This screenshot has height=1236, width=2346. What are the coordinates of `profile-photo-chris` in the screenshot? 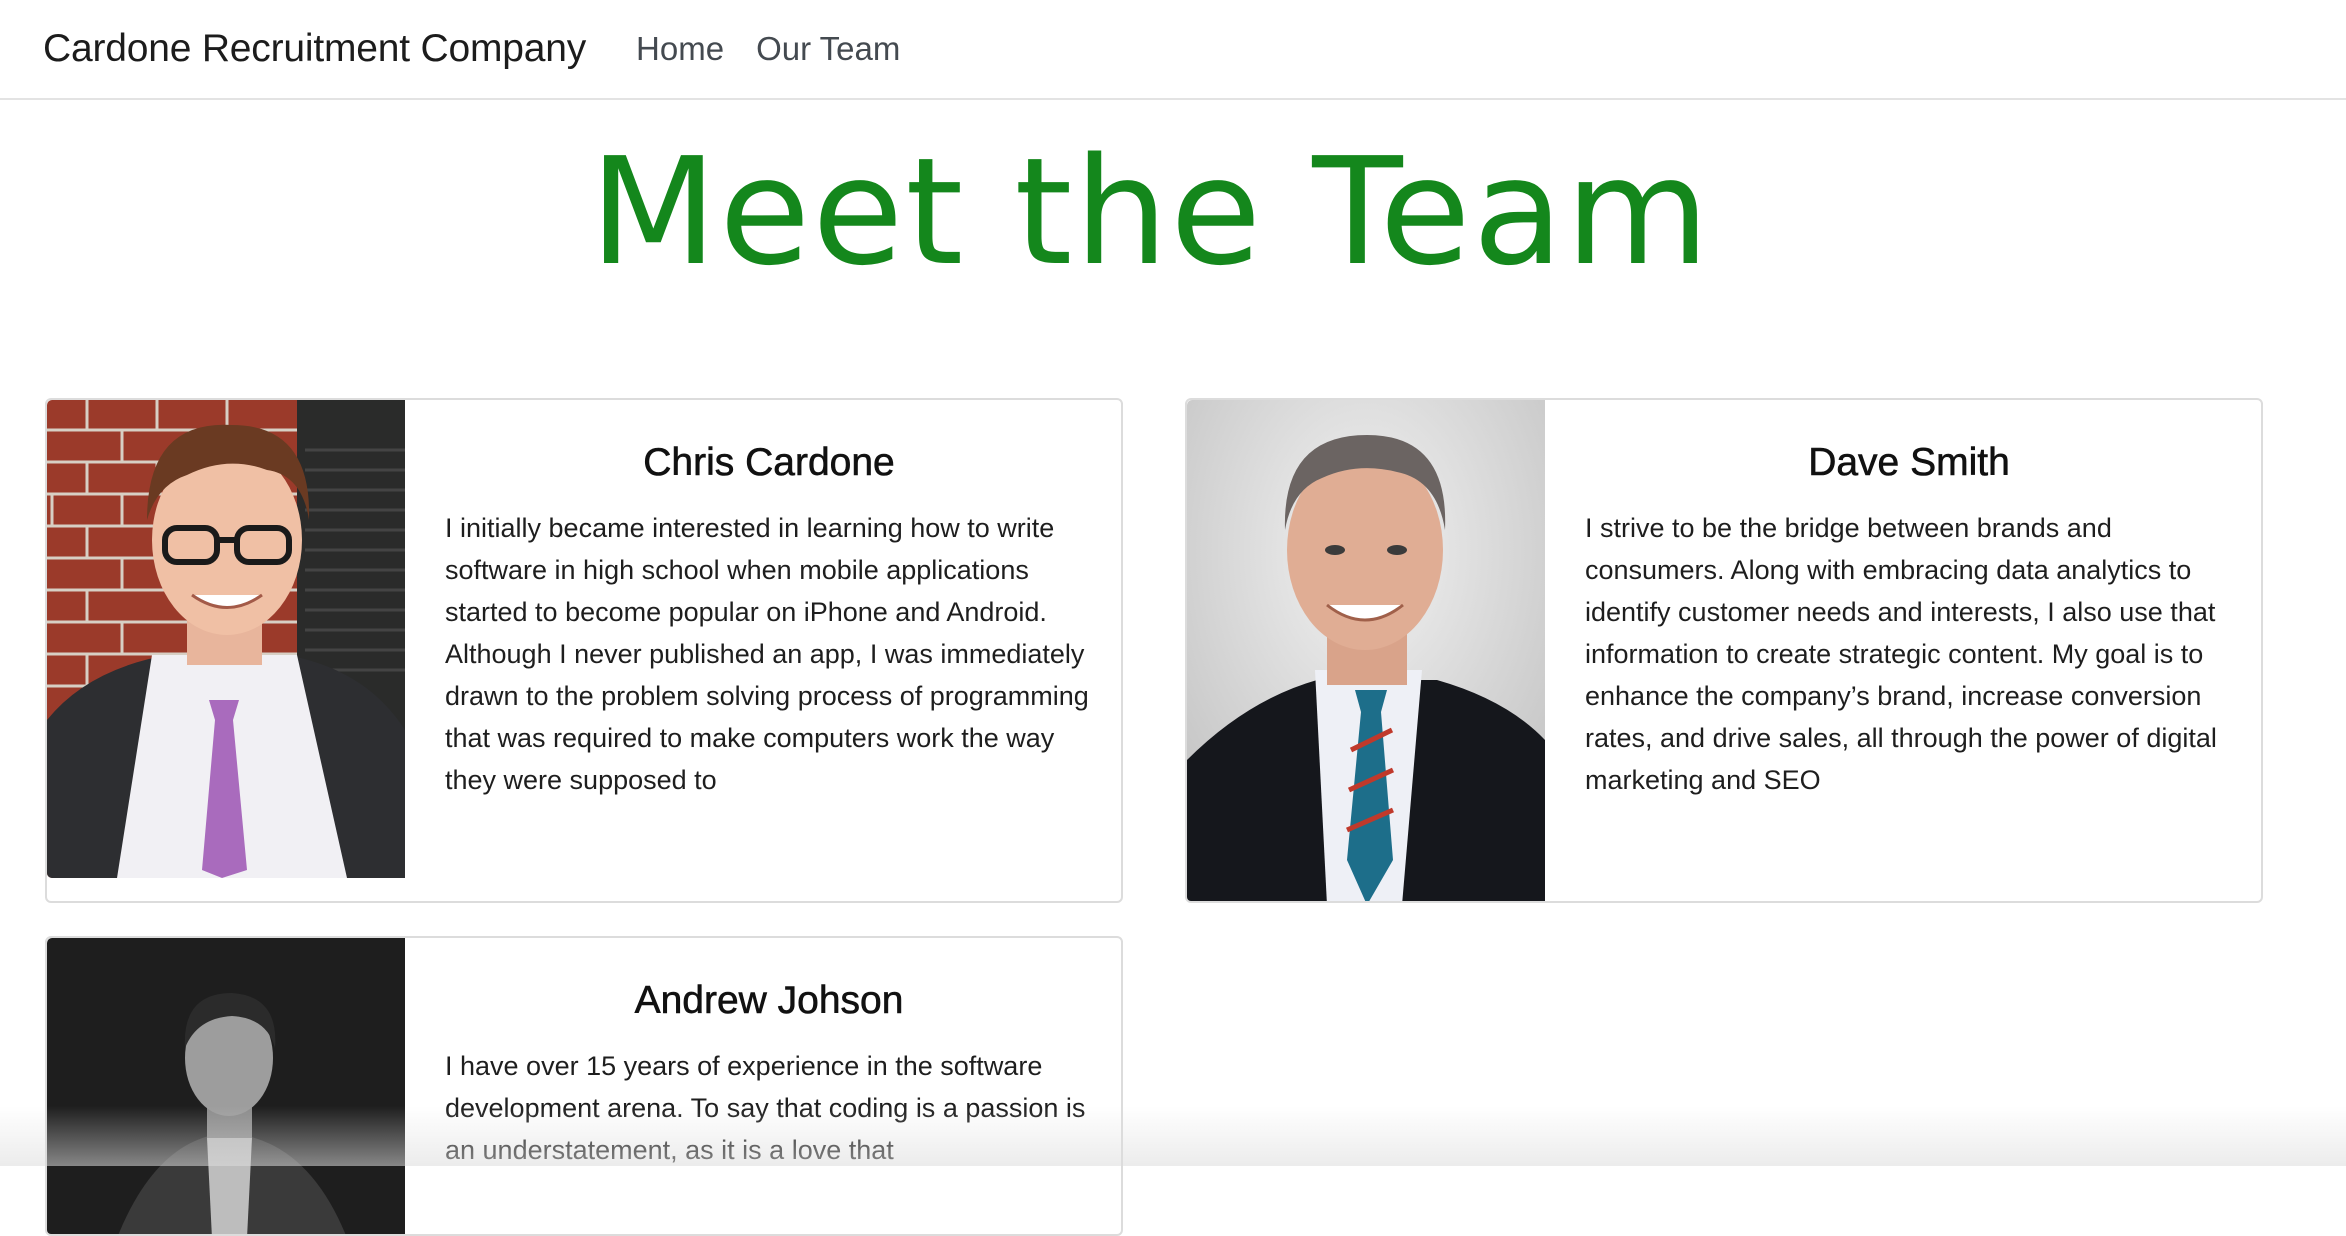 It's located at (226, 639).